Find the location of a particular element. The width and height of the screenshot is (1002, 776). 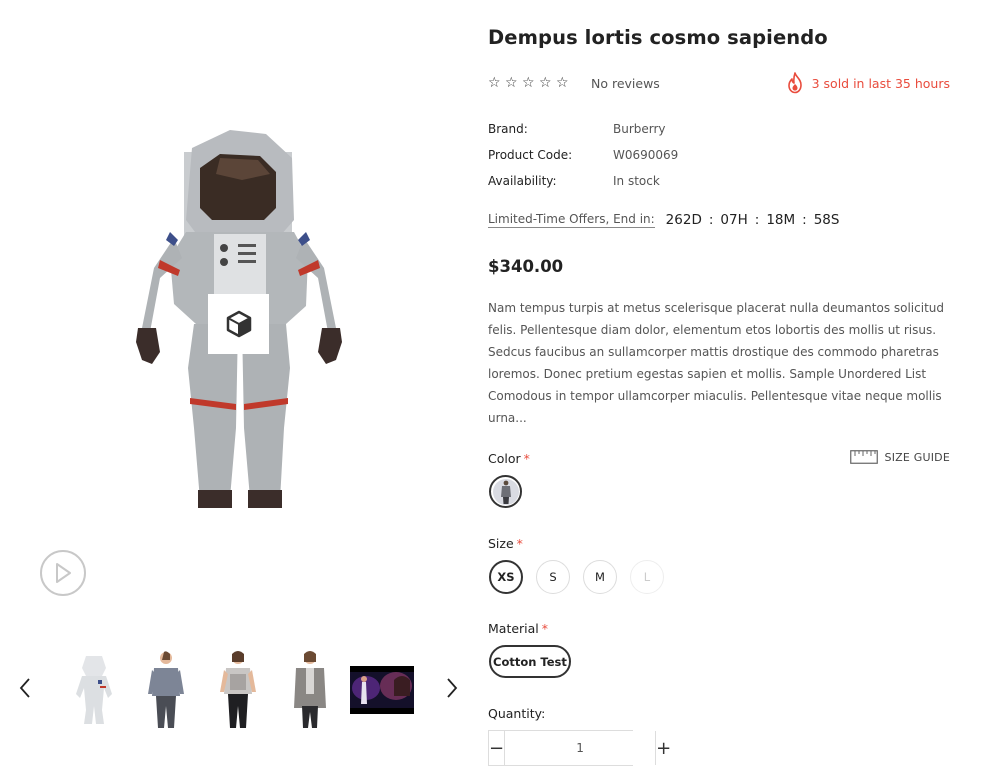

size-guide-button: SIZE GUIDE is located at coordinates (899, 457).